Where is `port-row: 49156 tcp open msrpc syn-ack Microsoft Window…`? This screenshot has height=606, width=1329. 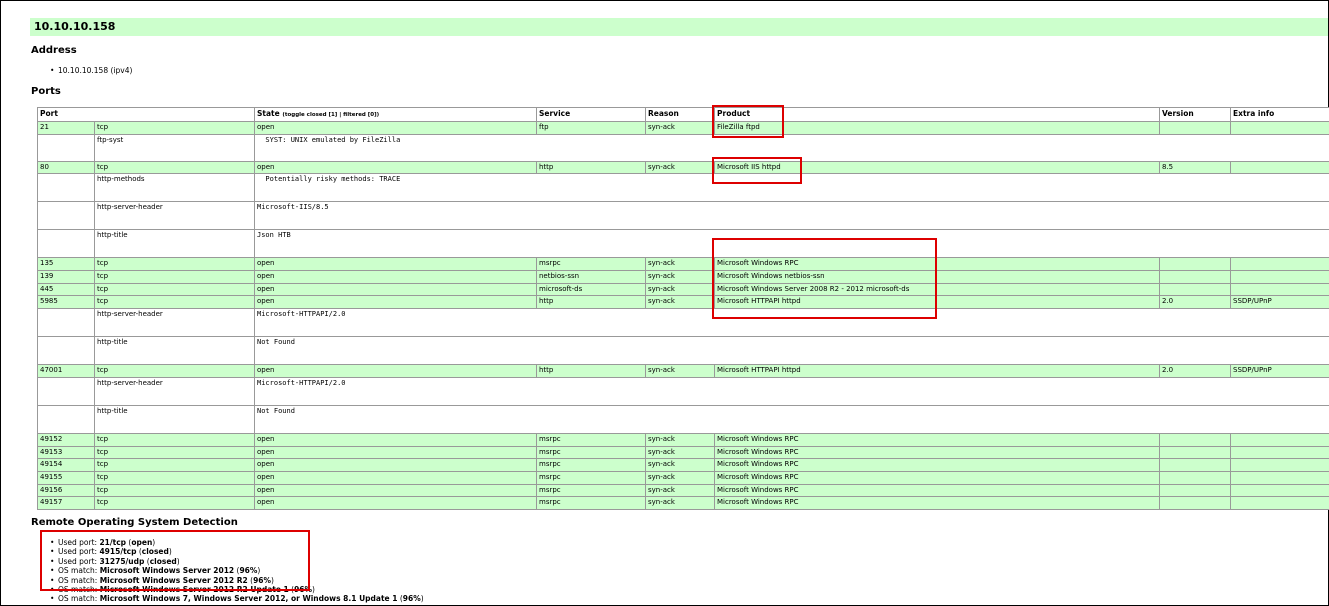 port-row: 49156 tcp open msrpc syn-ack Microsoft Window… is located at coordinates (683, 490).